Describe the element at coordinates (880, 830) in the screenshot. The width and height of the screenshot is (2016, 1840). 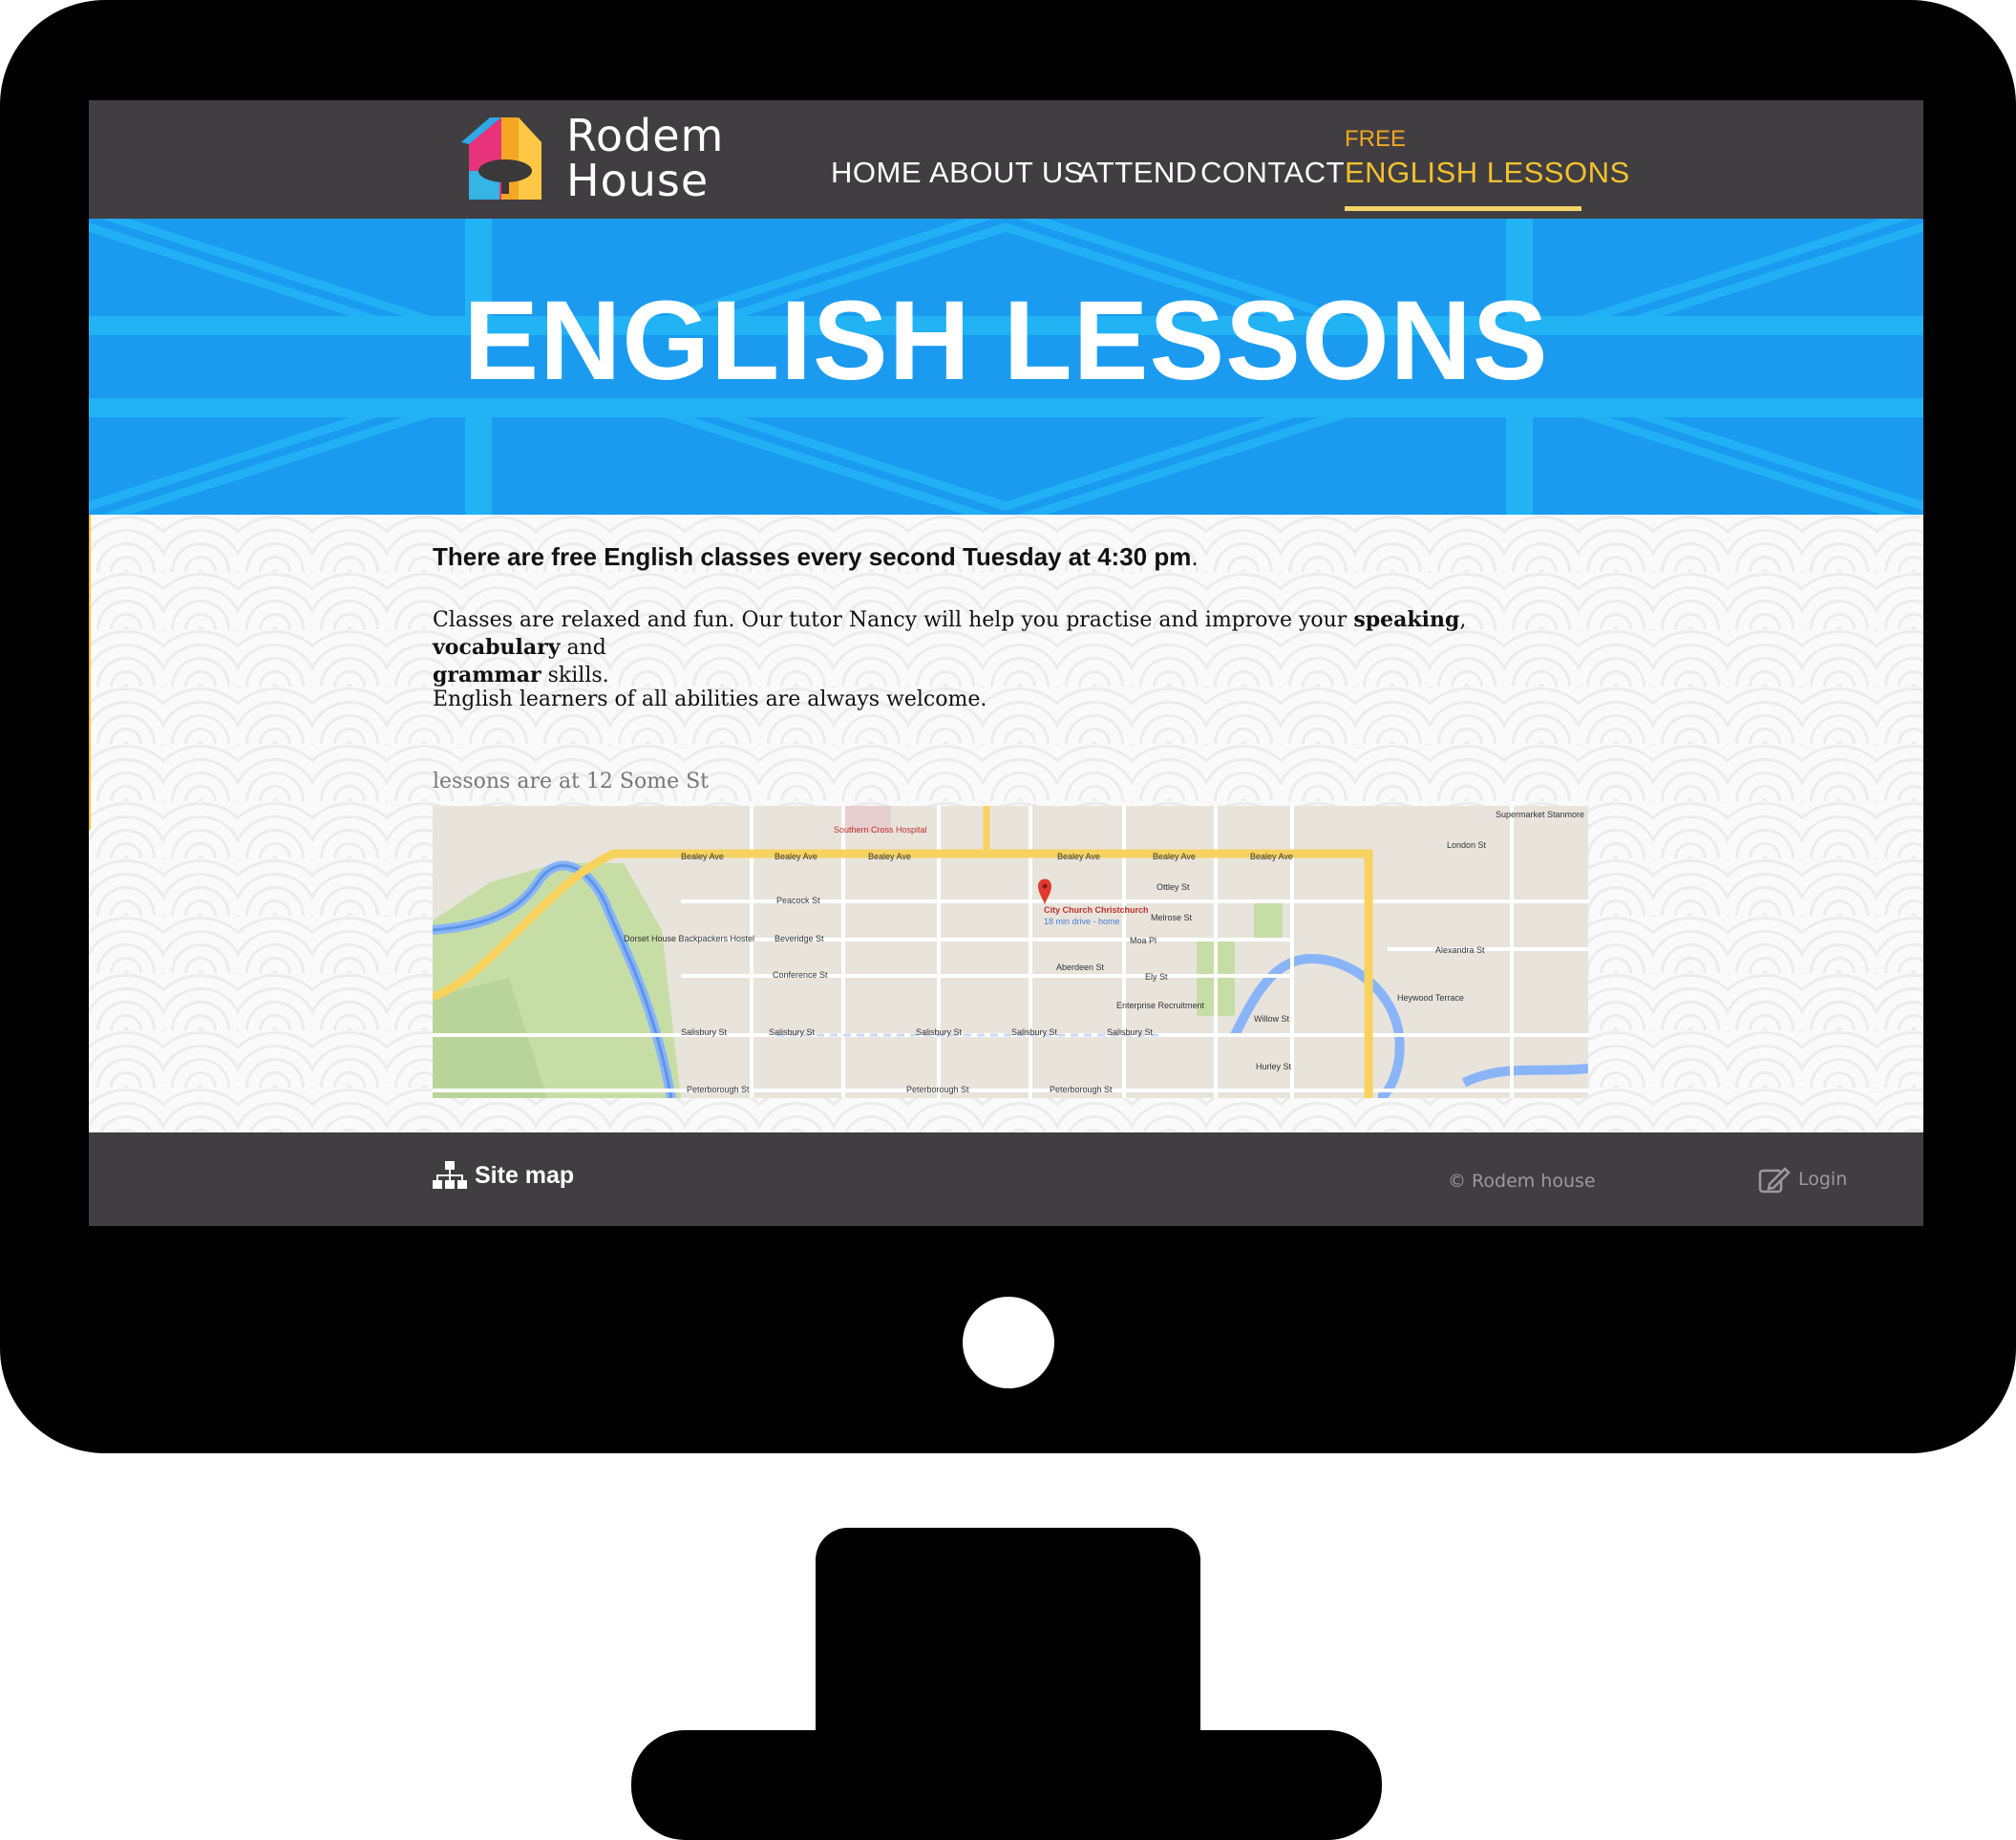
I see `map-place-label: Southern Cross Hospital` at that location.